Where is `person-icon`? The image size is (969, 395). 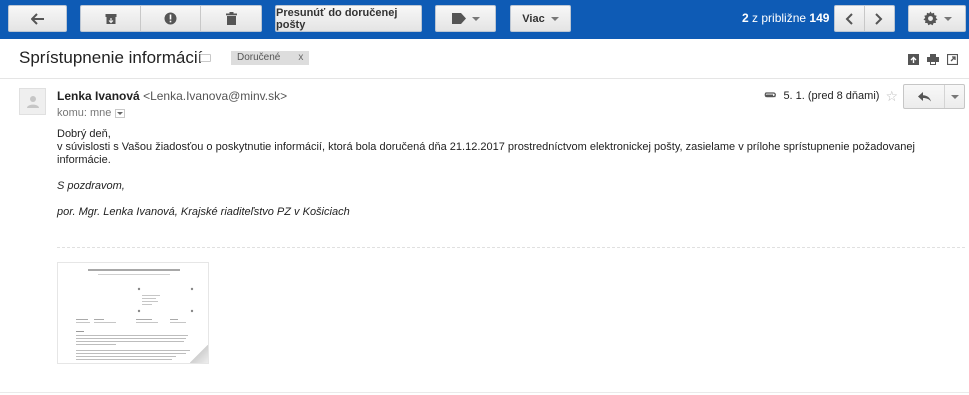 person-icon is located at coordinates (32, 102).